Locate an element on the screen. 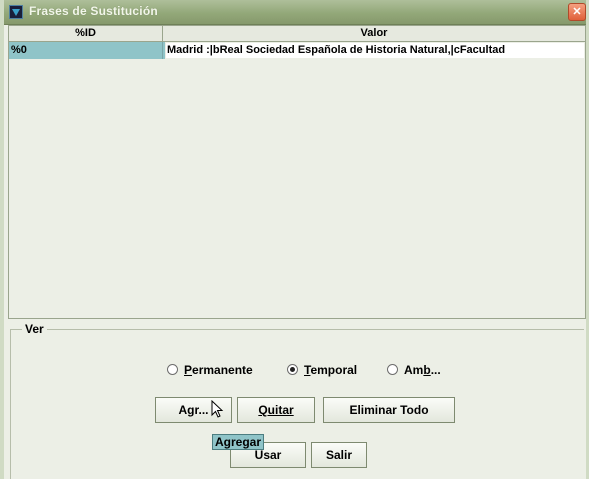  radio-temporal-label: Temporal is located at coordinates (331, 370).